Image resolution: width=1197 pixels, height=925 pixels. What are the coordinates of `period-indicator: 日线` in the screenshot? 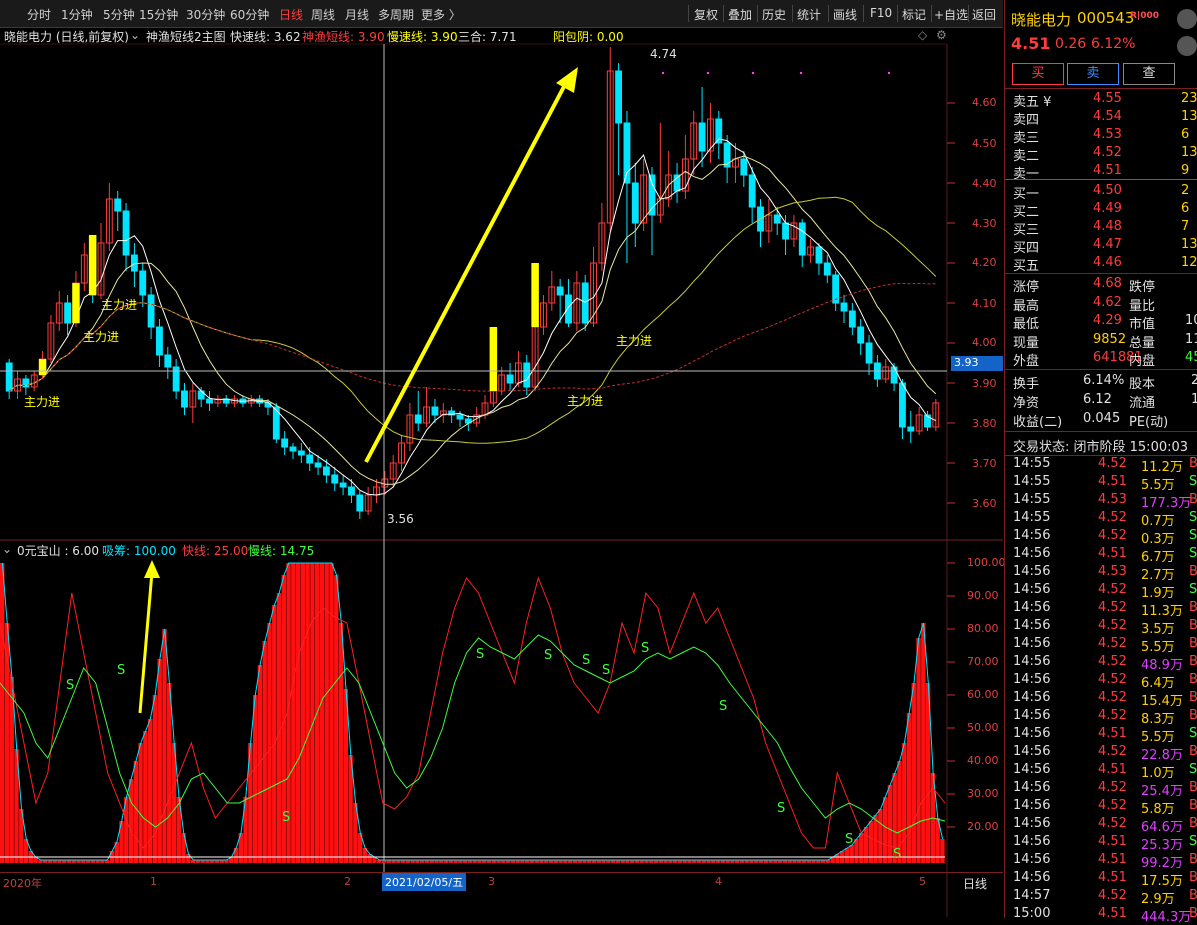 It's located at (975, 883).